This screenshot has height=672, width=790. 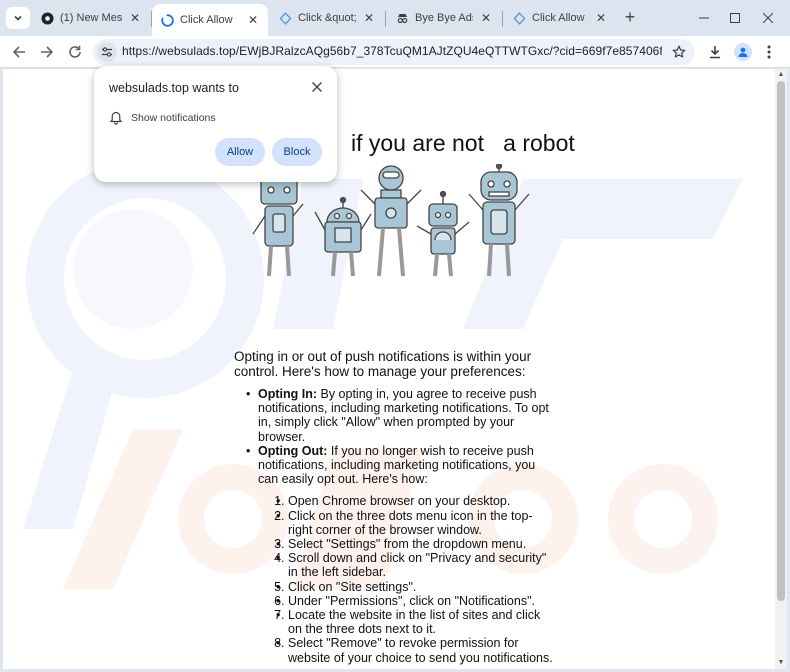 I want to click on person-icon, so click(x=743, y=52).